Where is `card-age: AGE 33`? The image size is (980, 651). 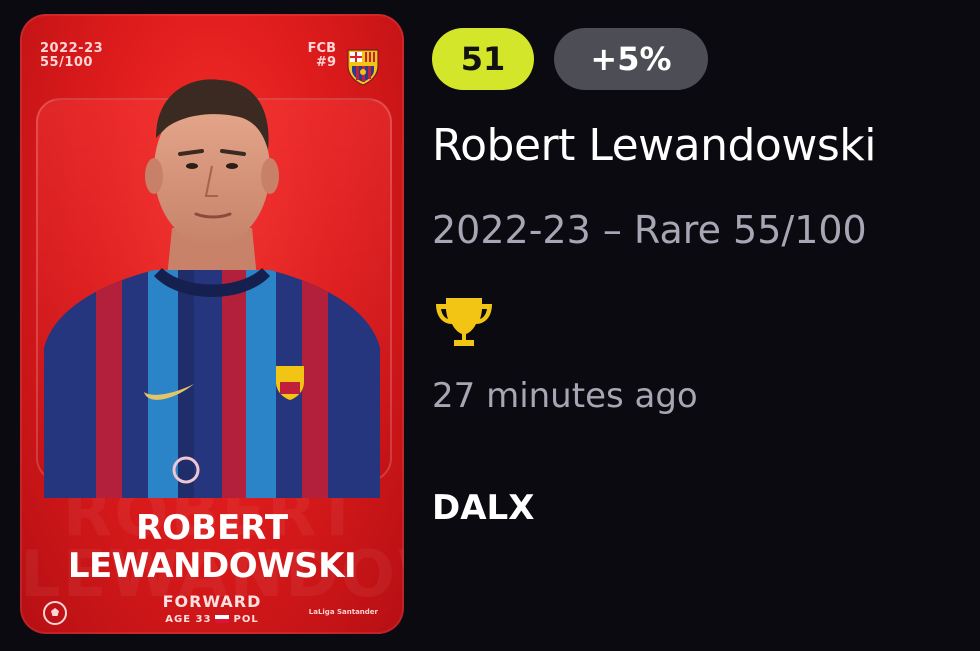
card-age: AGE 33 is located at coordinates (188, 619).